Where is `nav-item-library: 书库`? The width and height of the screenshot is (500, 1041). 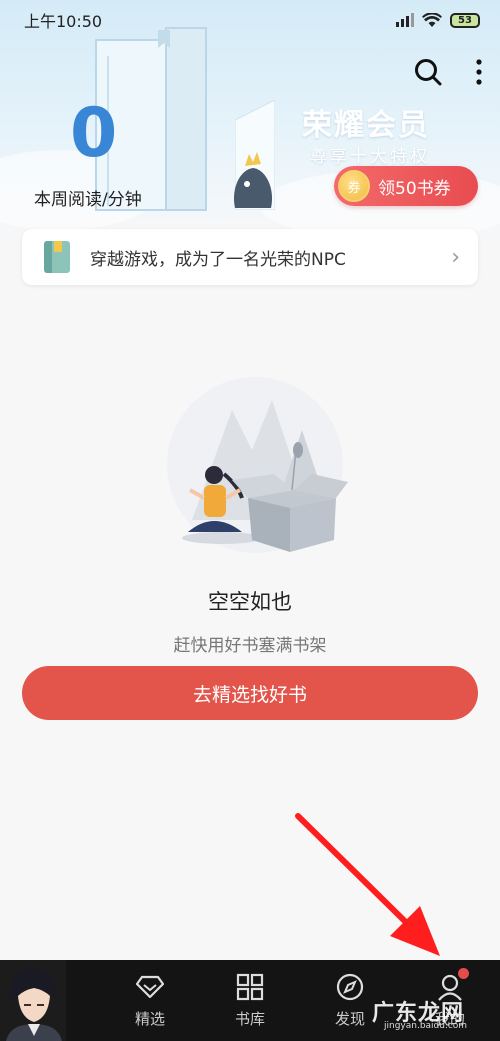
nav-item-library: 书库 is located at coordinates (250, 1000).